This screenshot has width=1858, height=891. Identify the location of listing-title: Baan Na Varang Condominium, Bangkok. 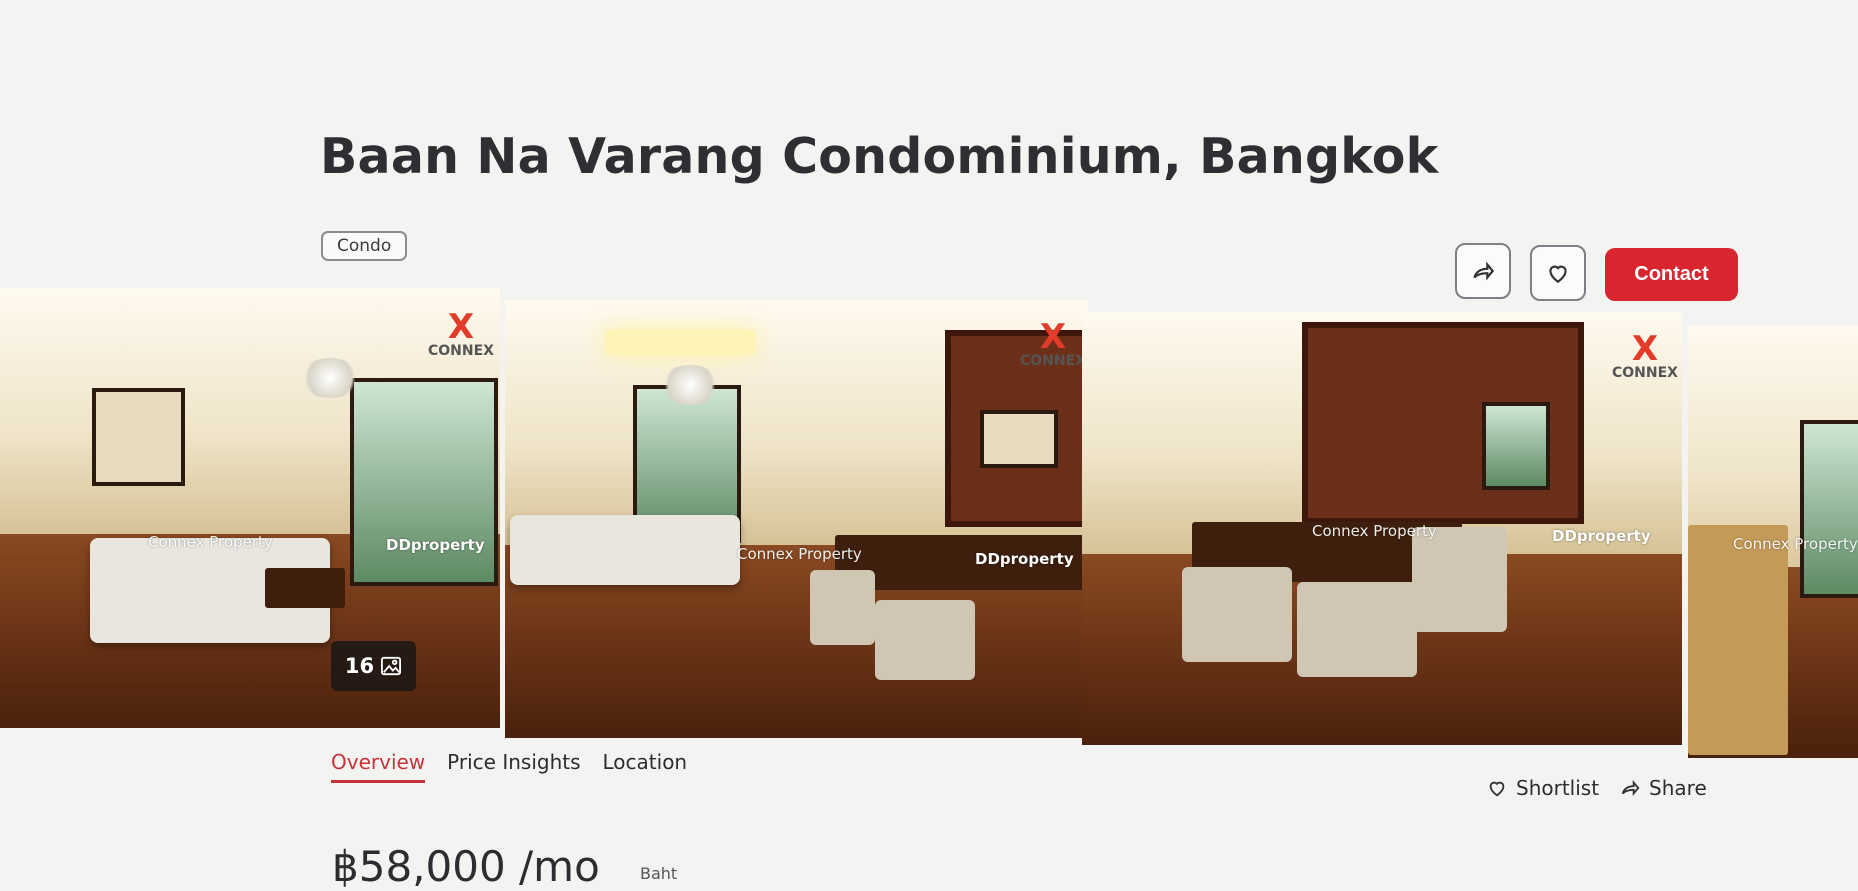
(879, 156).